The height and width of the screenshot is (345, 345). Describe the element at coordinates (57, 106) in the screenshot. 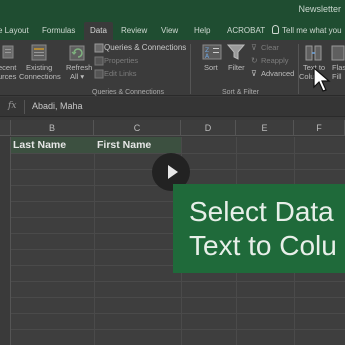

I see `formula-input: Abadi, Maha` at that location.